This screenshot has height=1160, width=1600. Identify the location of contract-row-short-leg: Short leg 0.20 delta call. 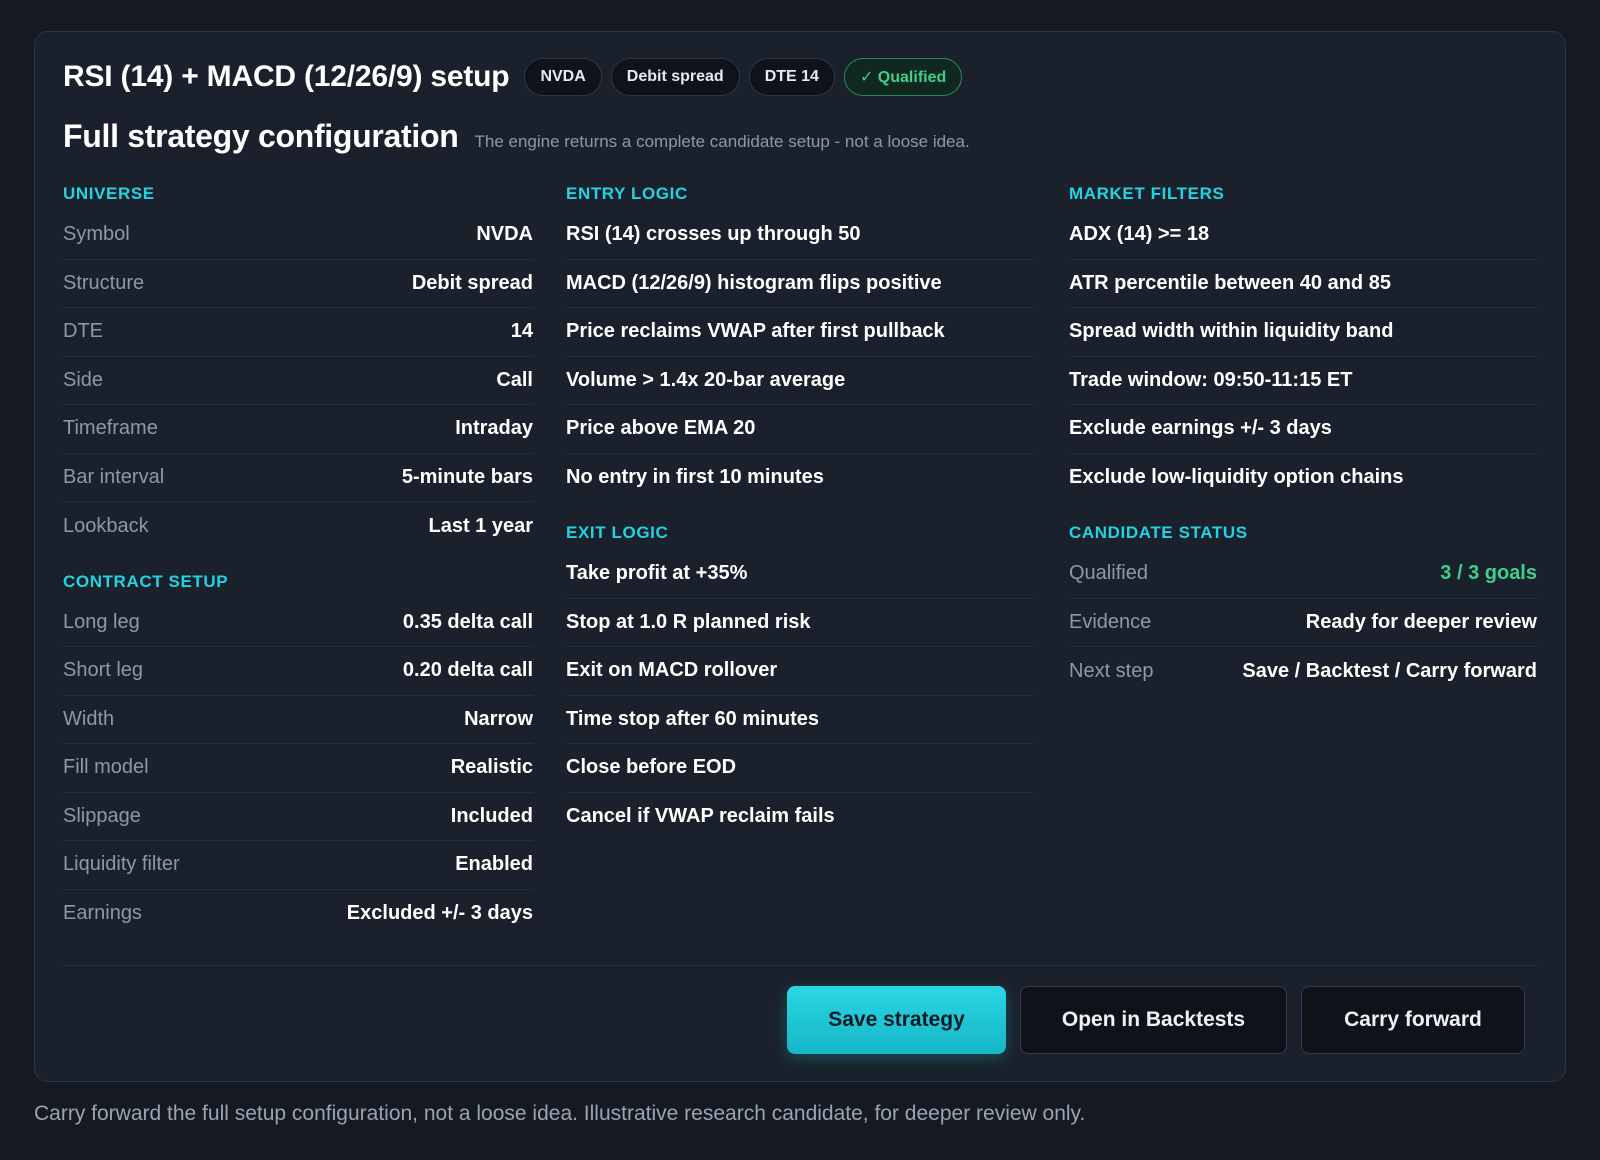
(298, 671).